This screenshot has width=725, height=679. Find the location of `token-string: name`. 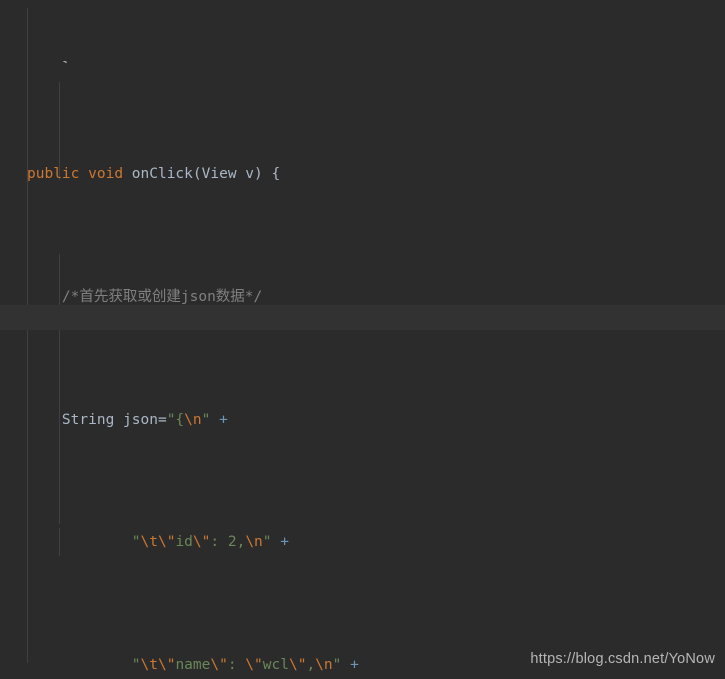

token-string: name is located at coordinates (193, 665).